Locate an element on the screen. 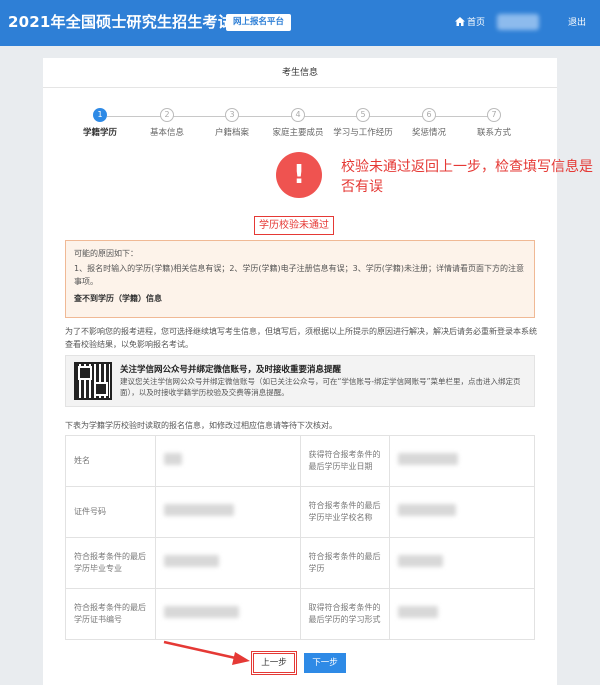  field-label: 获得符合报考条件的最后学历毕业日期 is located at coordinates (345, 461).